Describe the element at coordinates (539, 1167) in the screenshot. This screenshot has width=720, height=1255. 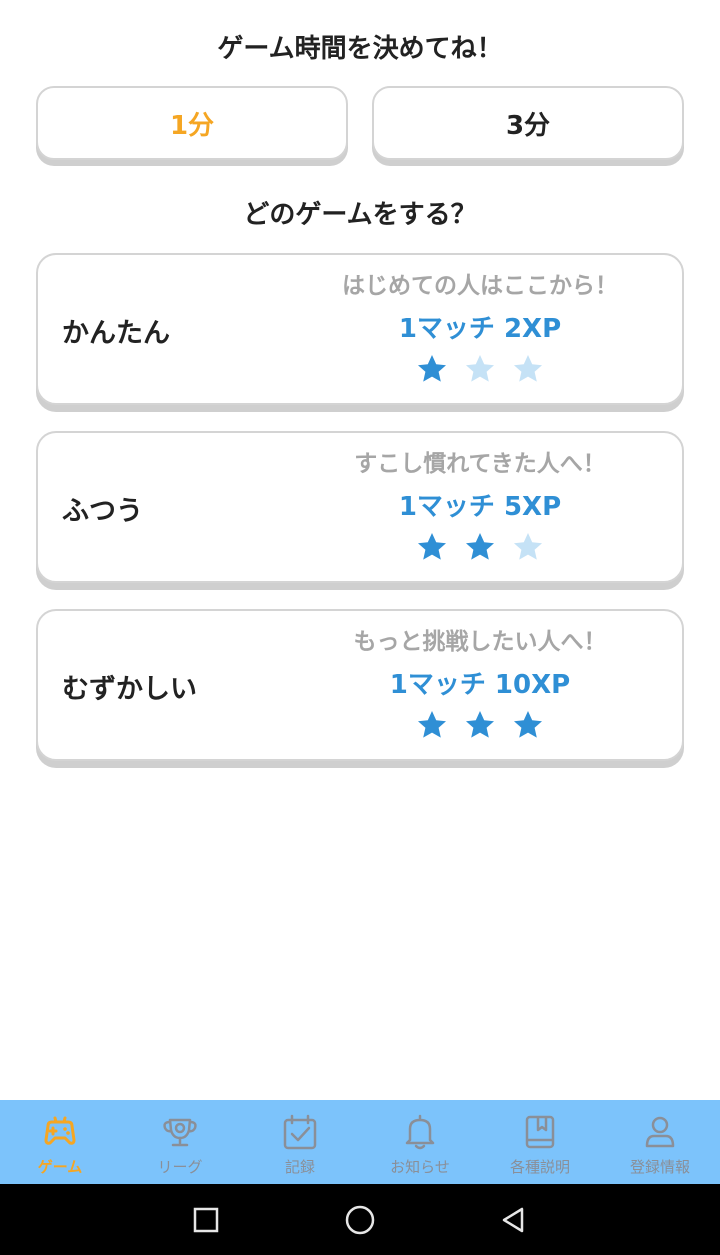
I see `nav-label: 各種説明` at that location.